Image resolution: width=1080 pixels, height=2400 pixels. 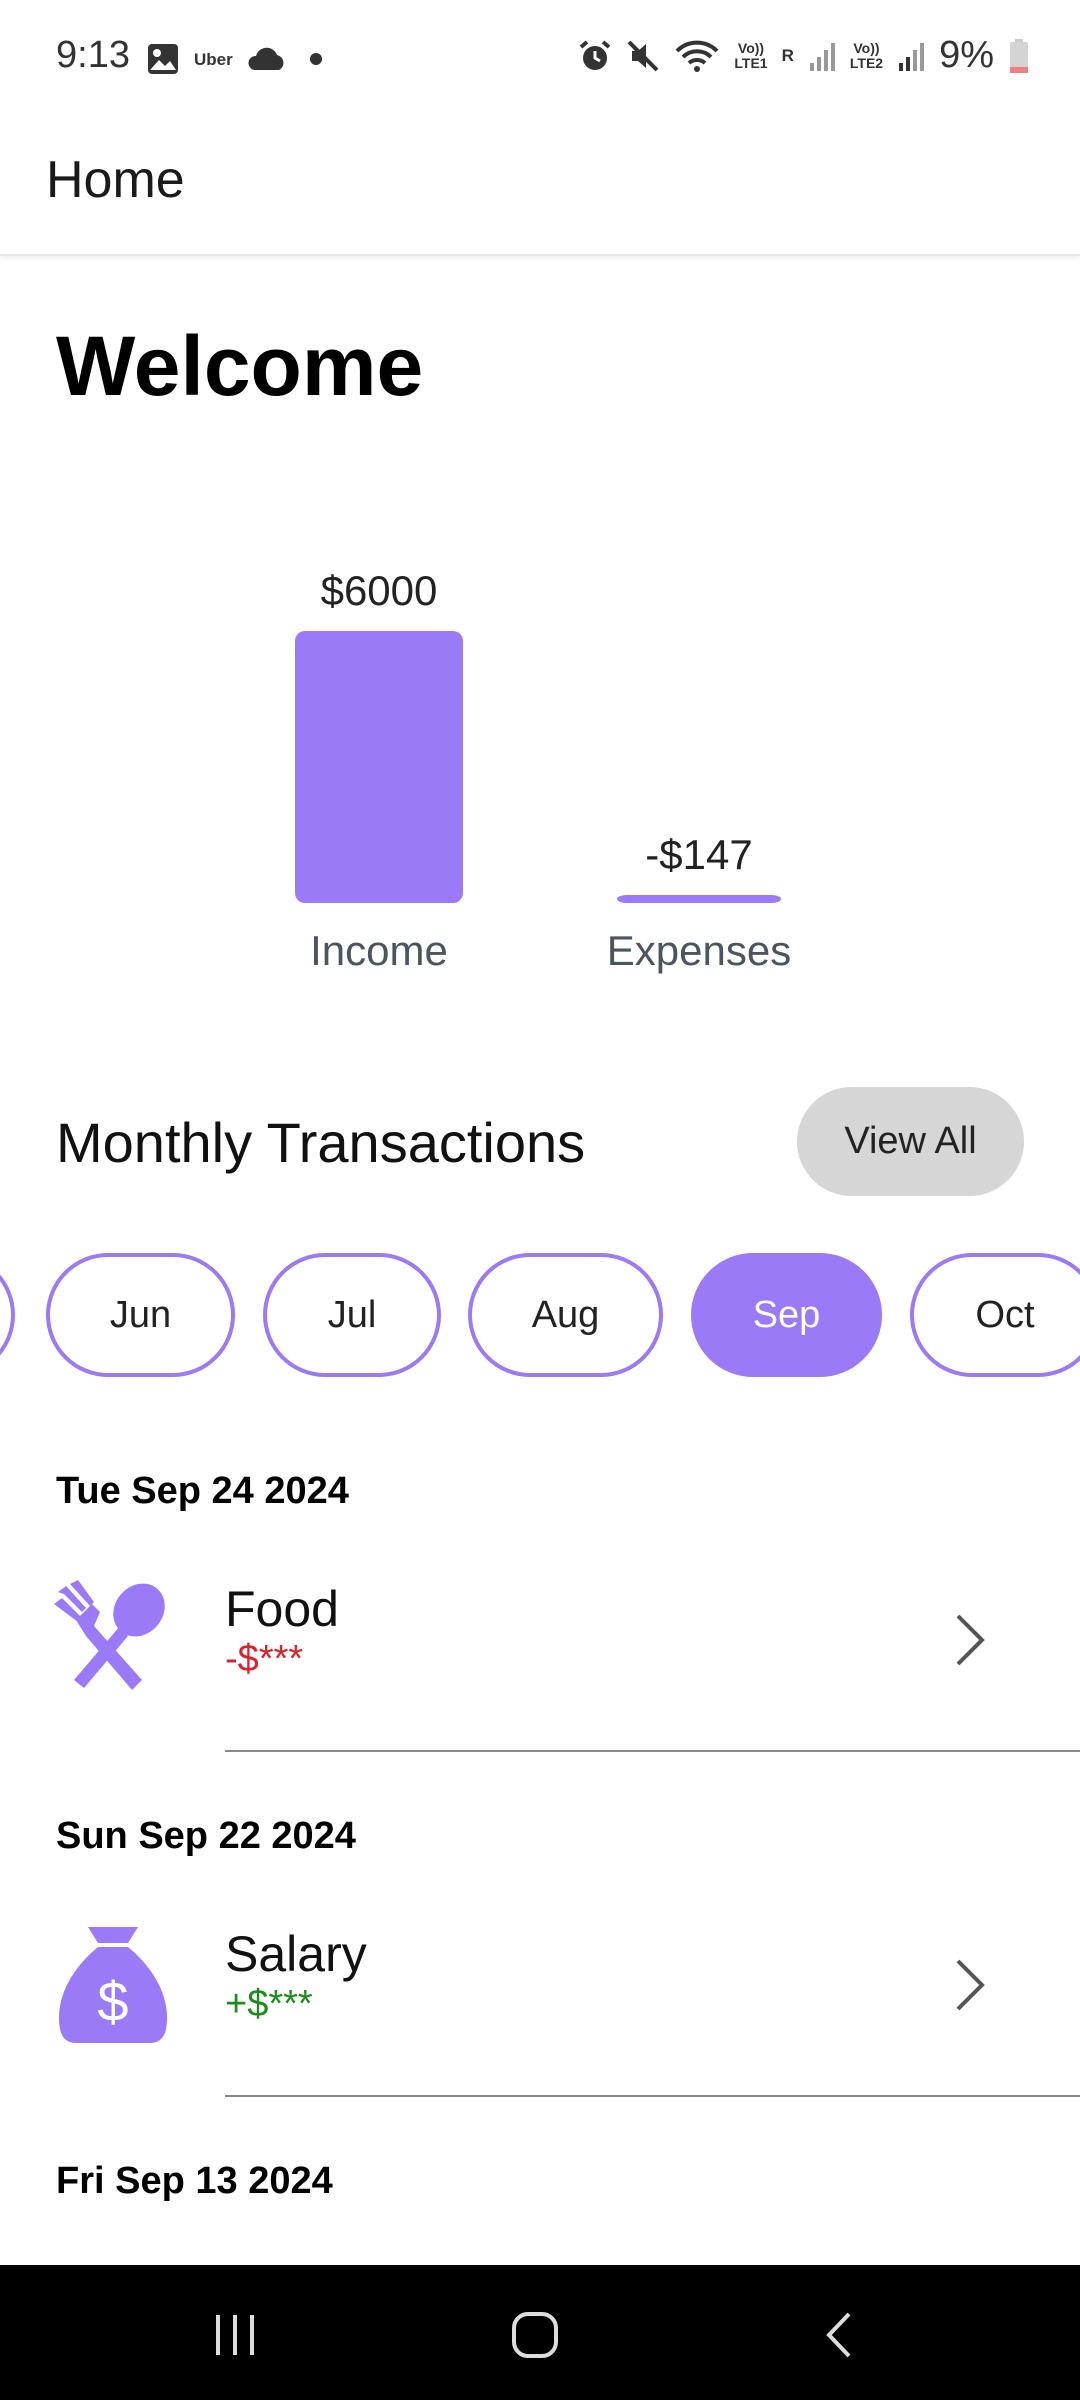 I want to click on date-header: Sun Sep 22 2024, so click(x=206, y=1836).